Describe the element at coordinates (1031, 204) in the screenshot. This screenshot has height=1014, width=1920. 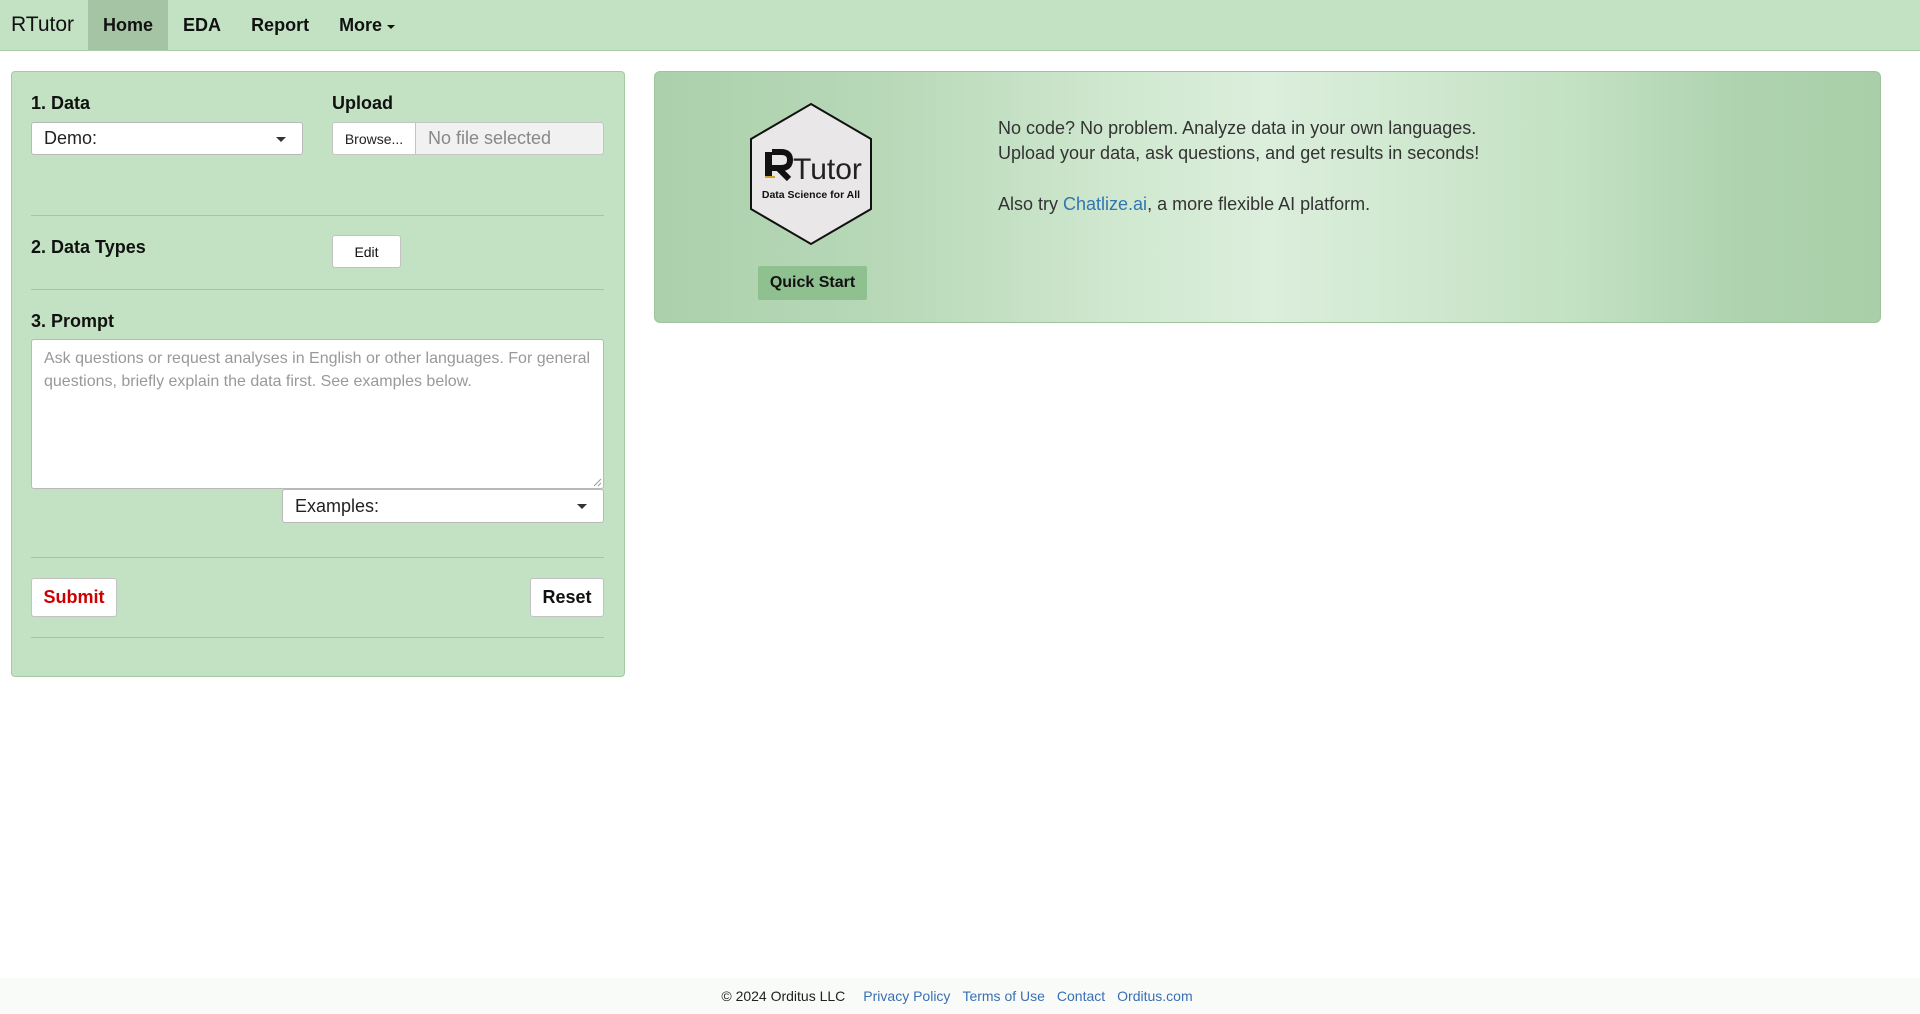
I see `also-prefix: Also try` at that location.